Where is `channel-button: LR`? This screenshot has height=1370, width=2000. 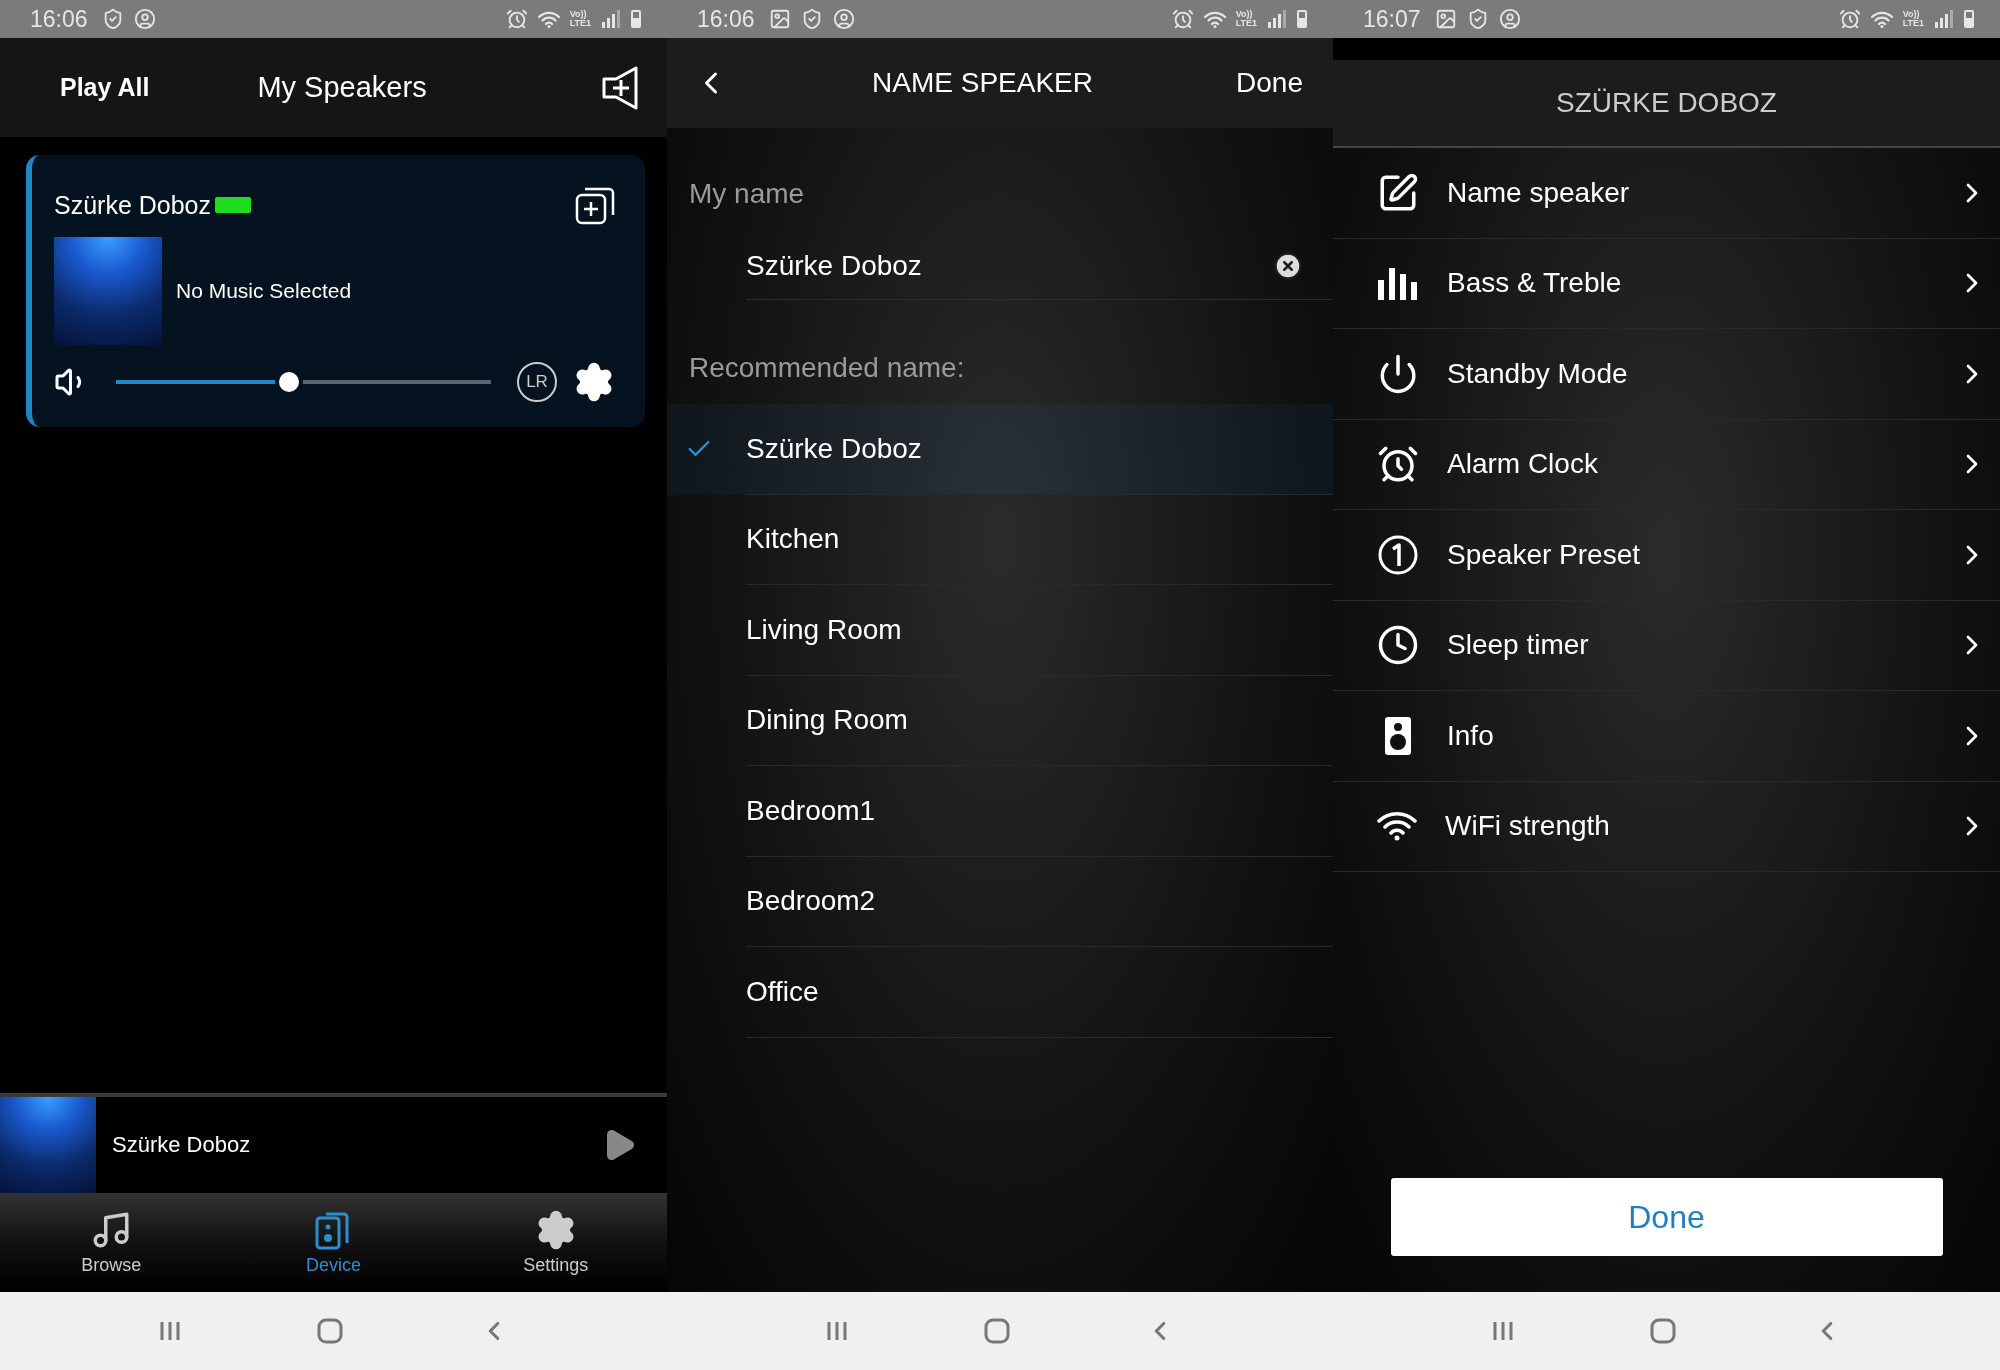 channel-button: LR is located at coordinates (537, 382).